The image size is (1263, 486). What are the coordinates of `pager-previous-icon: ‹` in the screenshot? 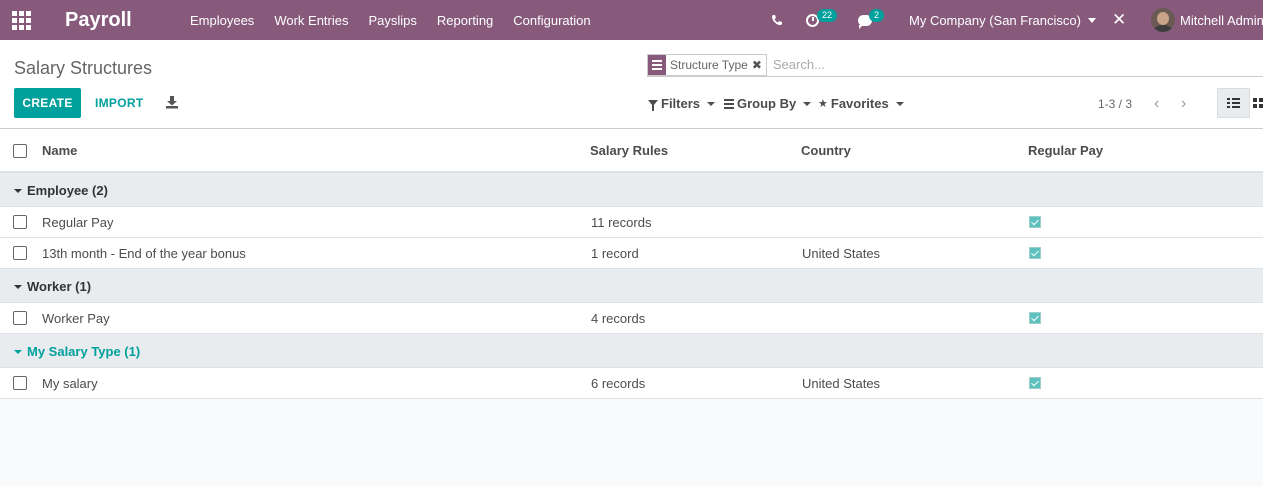 It's located at (1156, 104).